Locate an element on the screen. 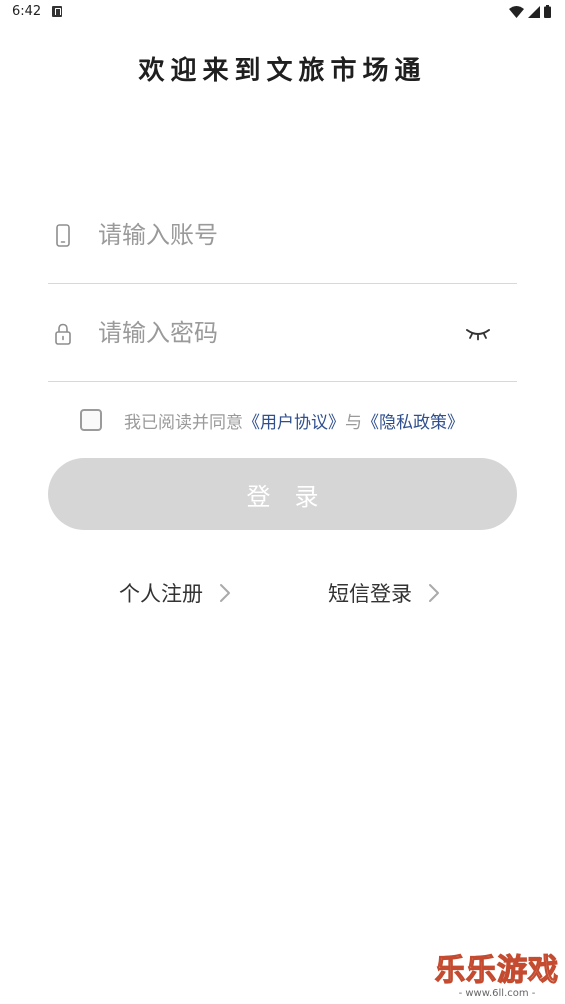 The height and width of the screenshot is (1004, 565). password-input is located at coordinates (278, 333).